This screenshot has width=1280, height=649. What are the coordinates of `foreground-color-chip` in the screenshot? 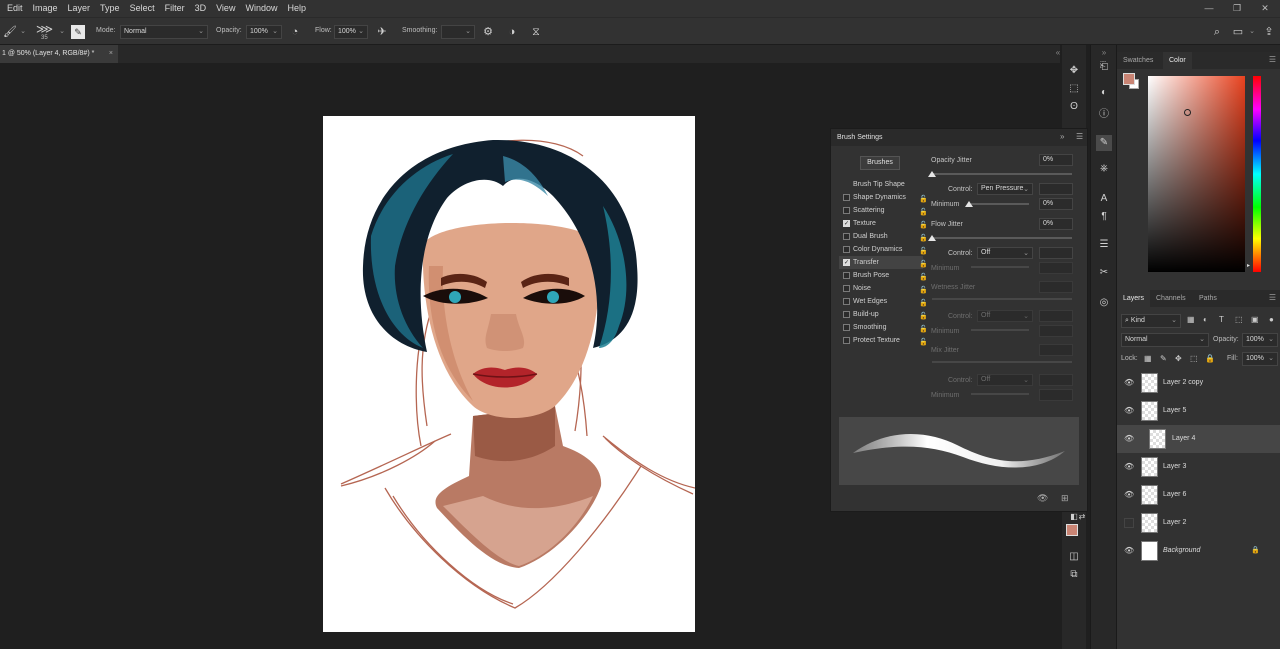 It's located at (1129, 79).